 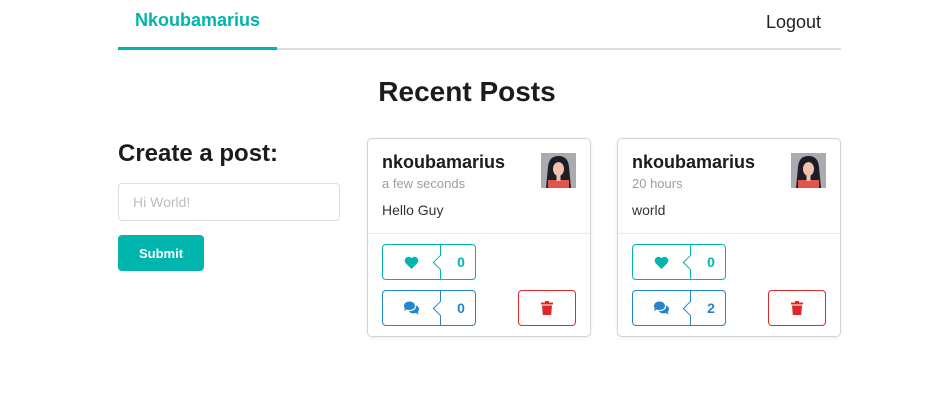 I want to click on comment-button: 0, so click(x=429, y=308).